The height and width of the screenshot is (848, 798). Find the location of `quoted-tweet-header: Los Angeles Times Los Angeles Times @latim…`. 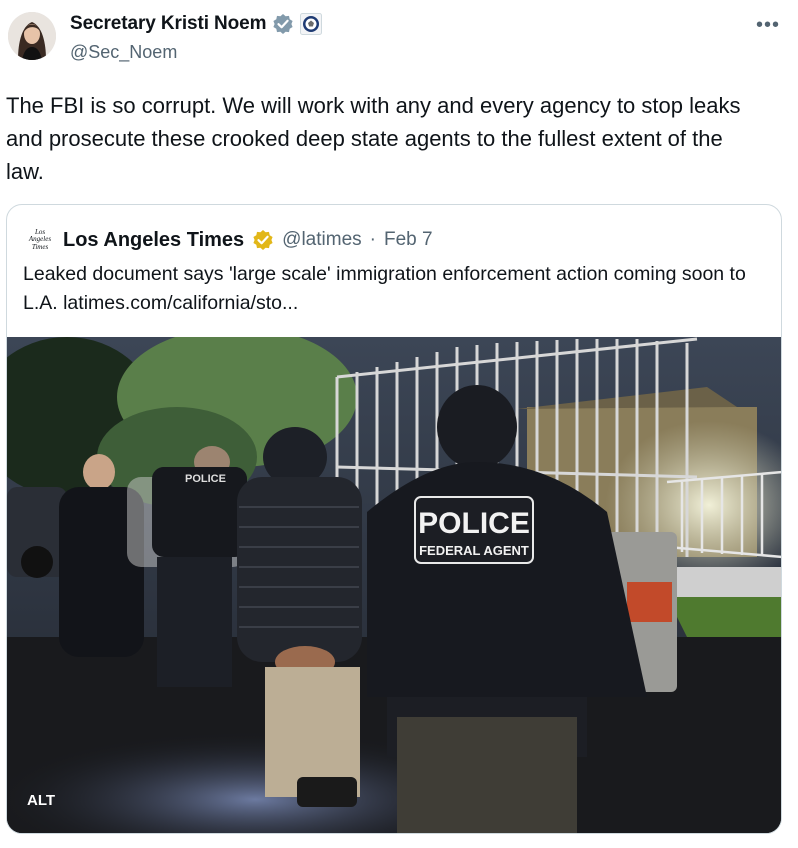

quoted-tweet-header: Los Angeles Times Los Angeles Times @latim… is located at coordinates (229, 240).